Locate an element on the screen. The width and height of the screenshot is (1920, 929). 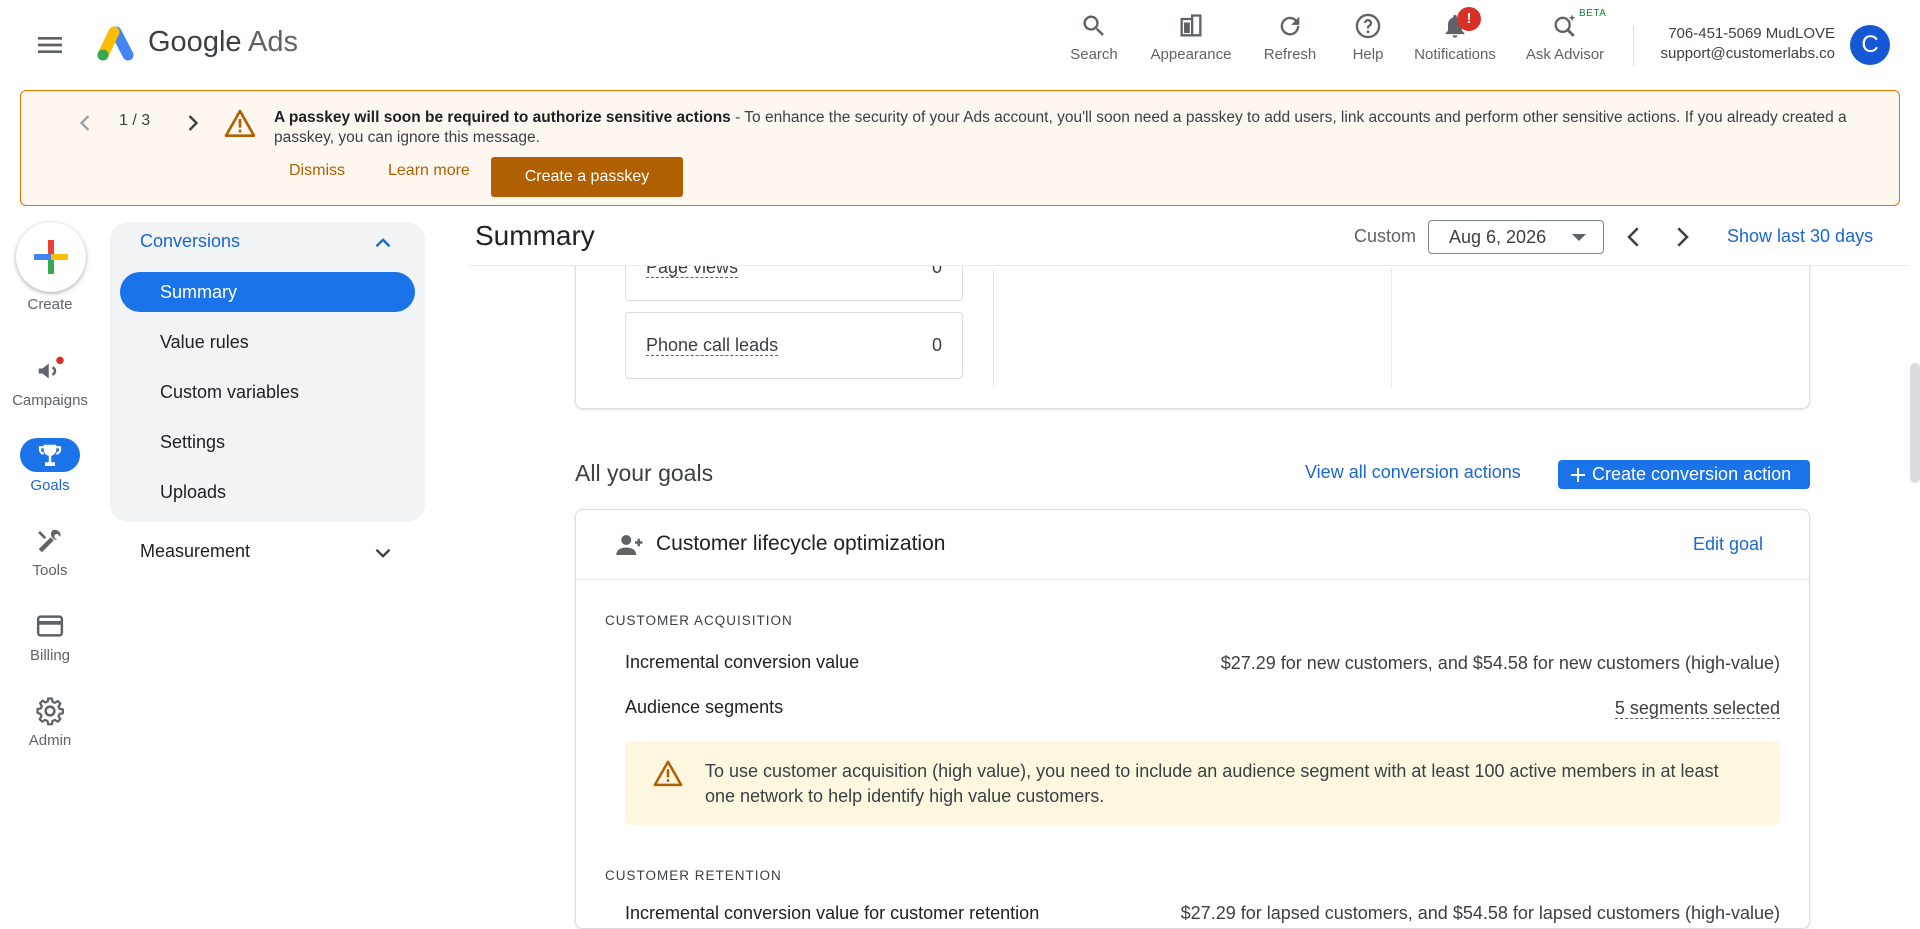
banner-next-button is located at coordinates (193, 123).